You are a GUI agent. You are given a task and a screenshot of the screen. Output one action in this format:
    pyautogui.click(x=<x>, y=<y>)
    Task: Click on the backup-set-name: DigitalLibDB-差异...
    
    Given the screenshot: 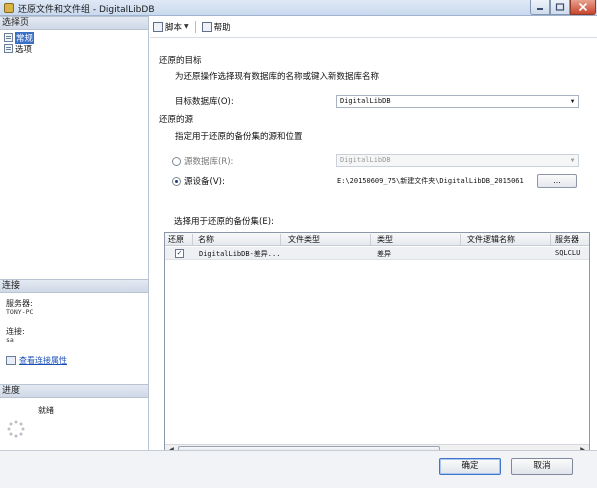 What is the action you would take?
    pyautogui.click(x=240, y=254)
    